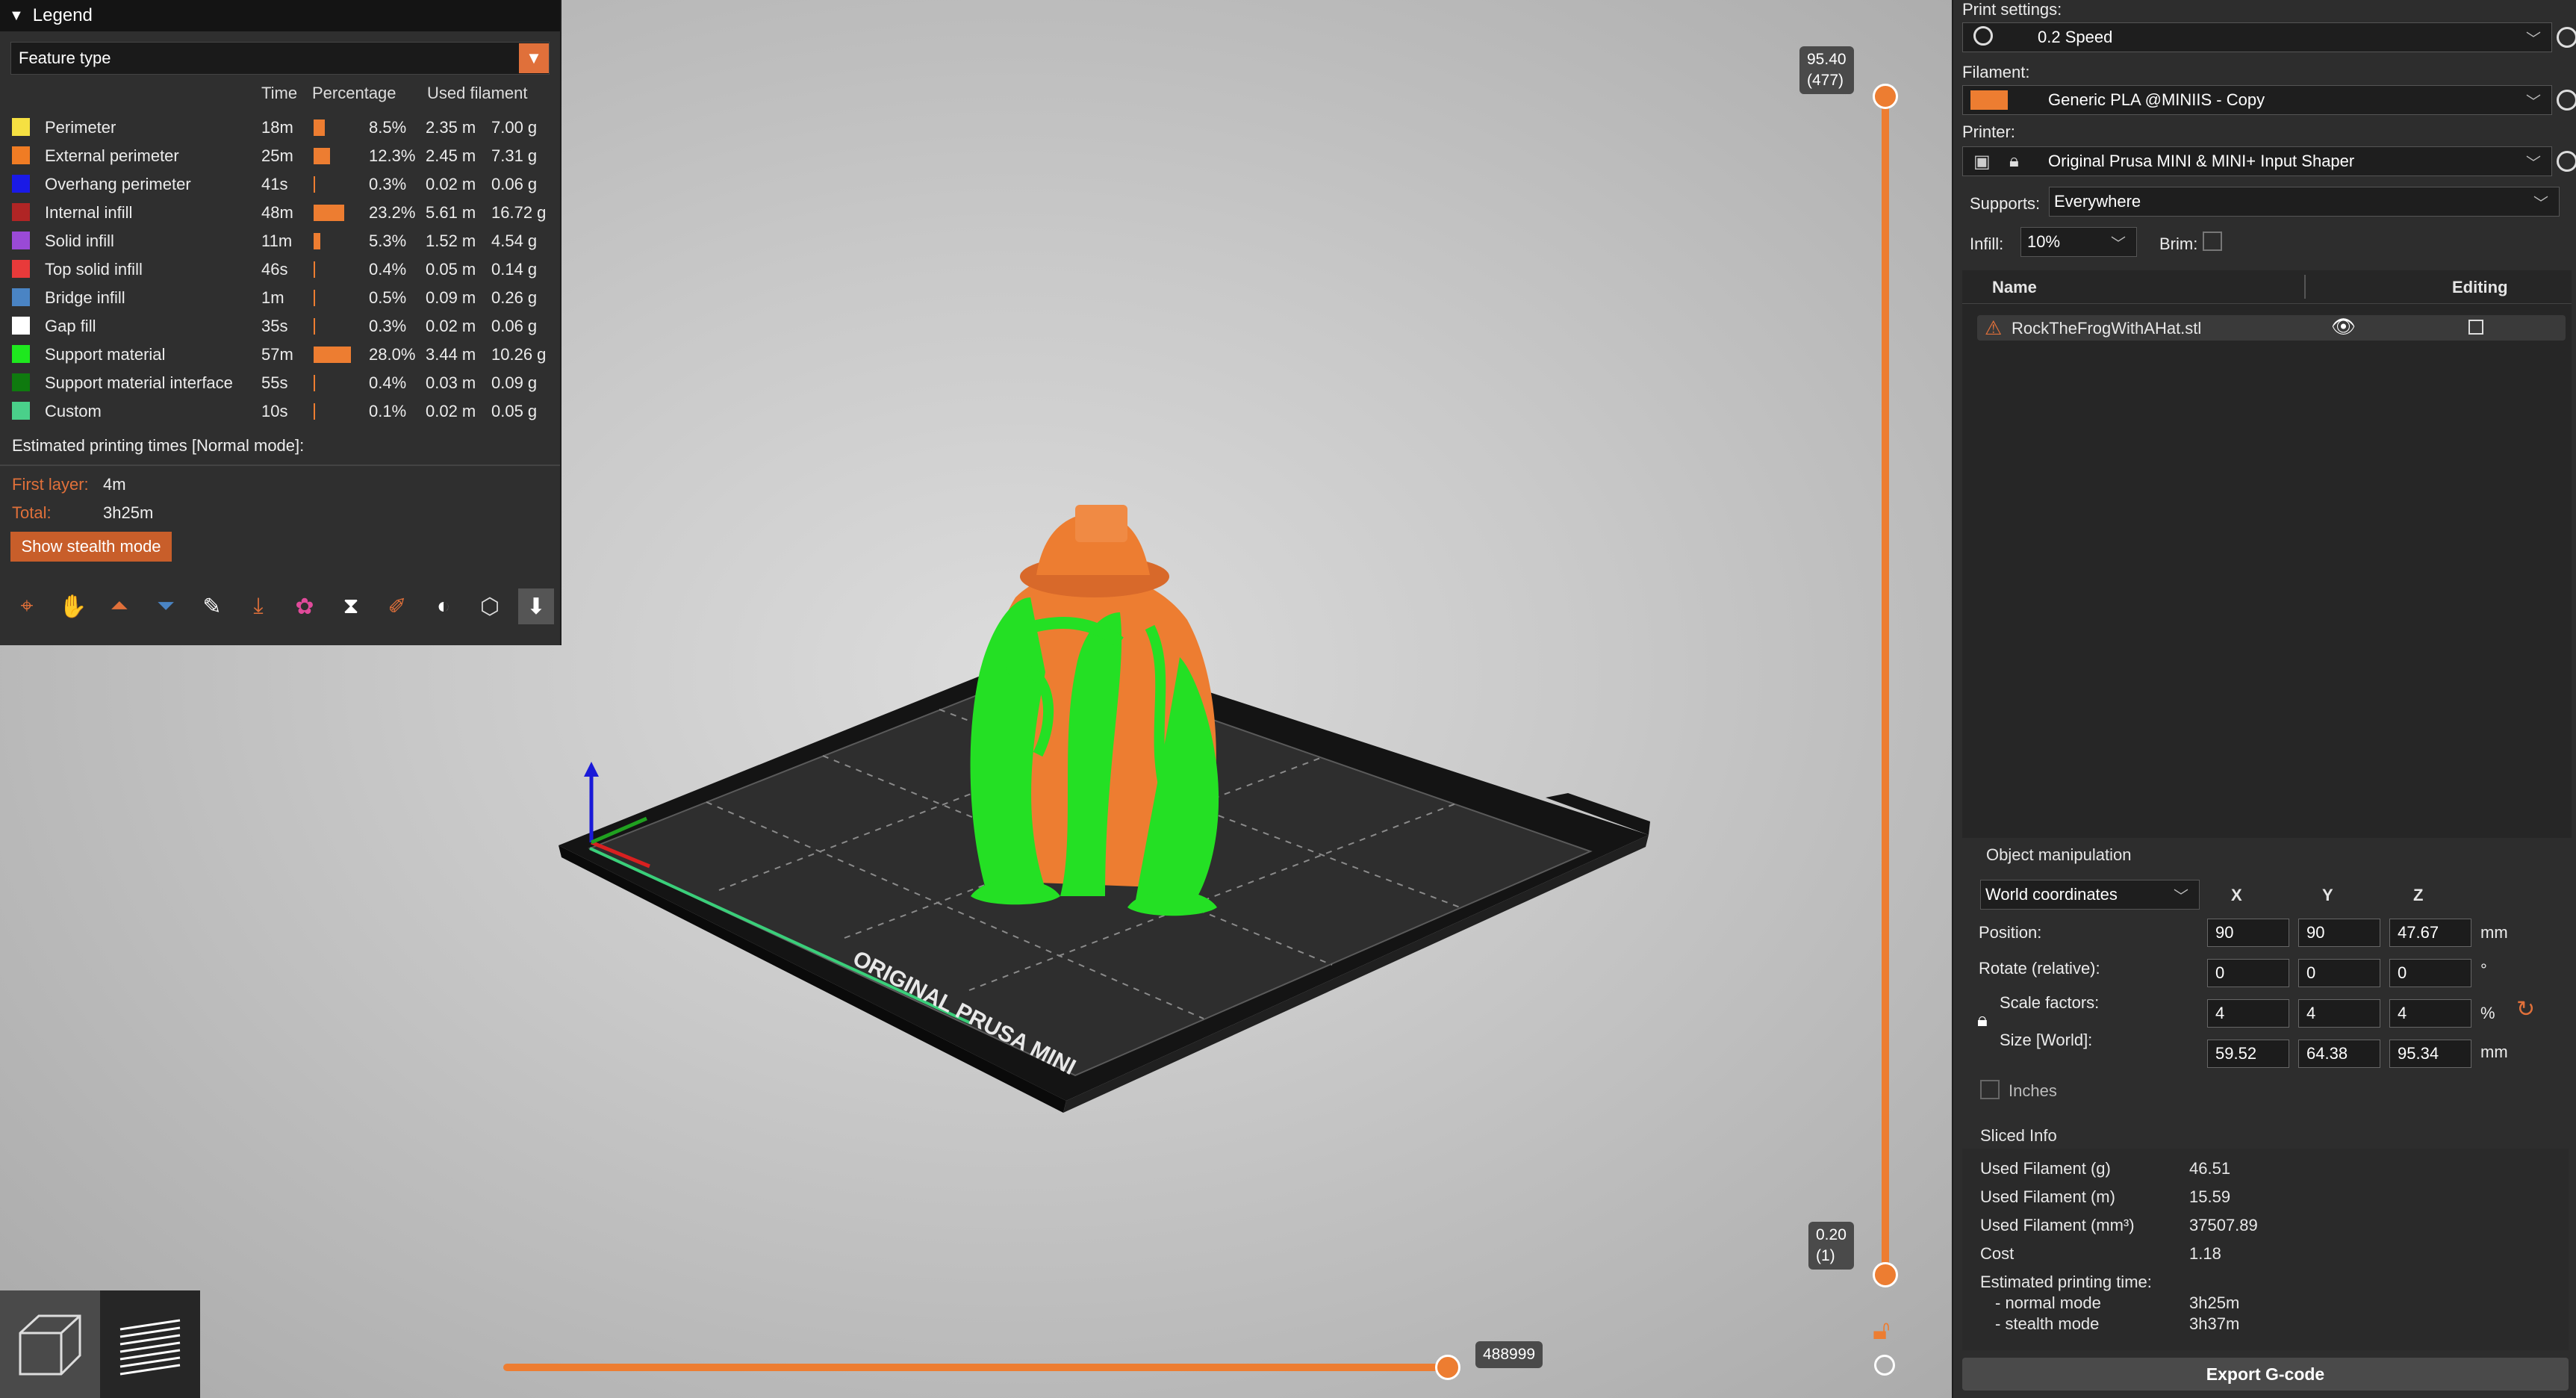 Image resolution: width=2576 pixels, height=1398 pixels. I want to click on rotate-y-input: 0, so click(2339, 973).